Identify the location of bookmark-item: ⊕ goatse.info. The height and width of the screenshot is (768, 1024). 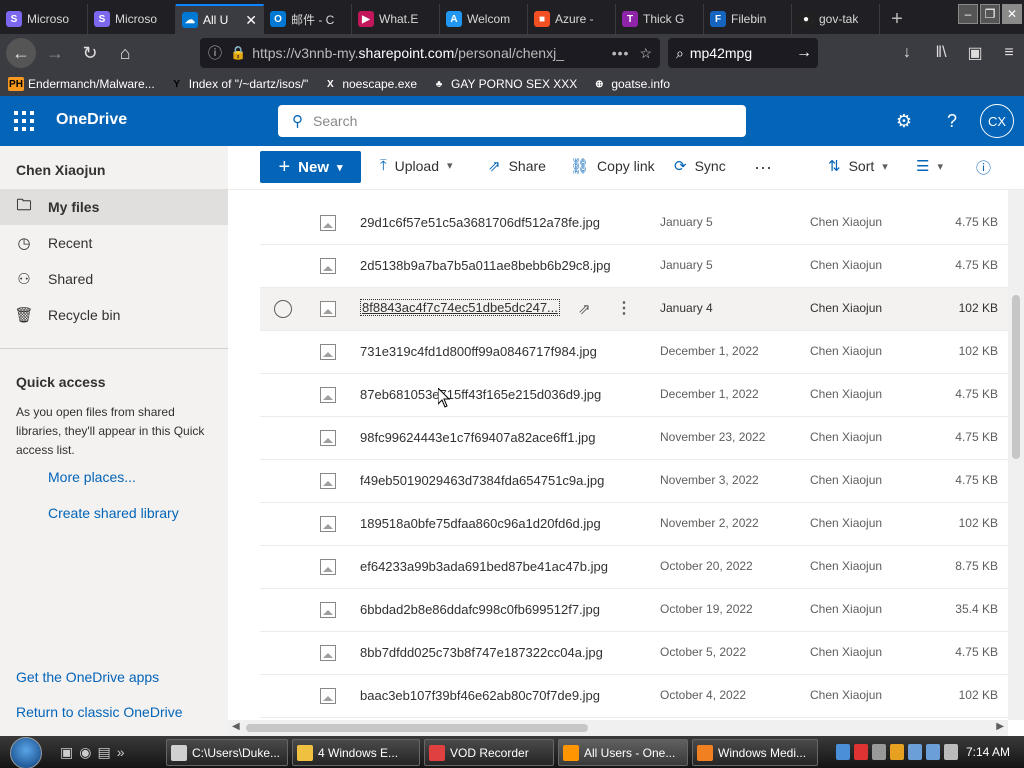
(630, 84).